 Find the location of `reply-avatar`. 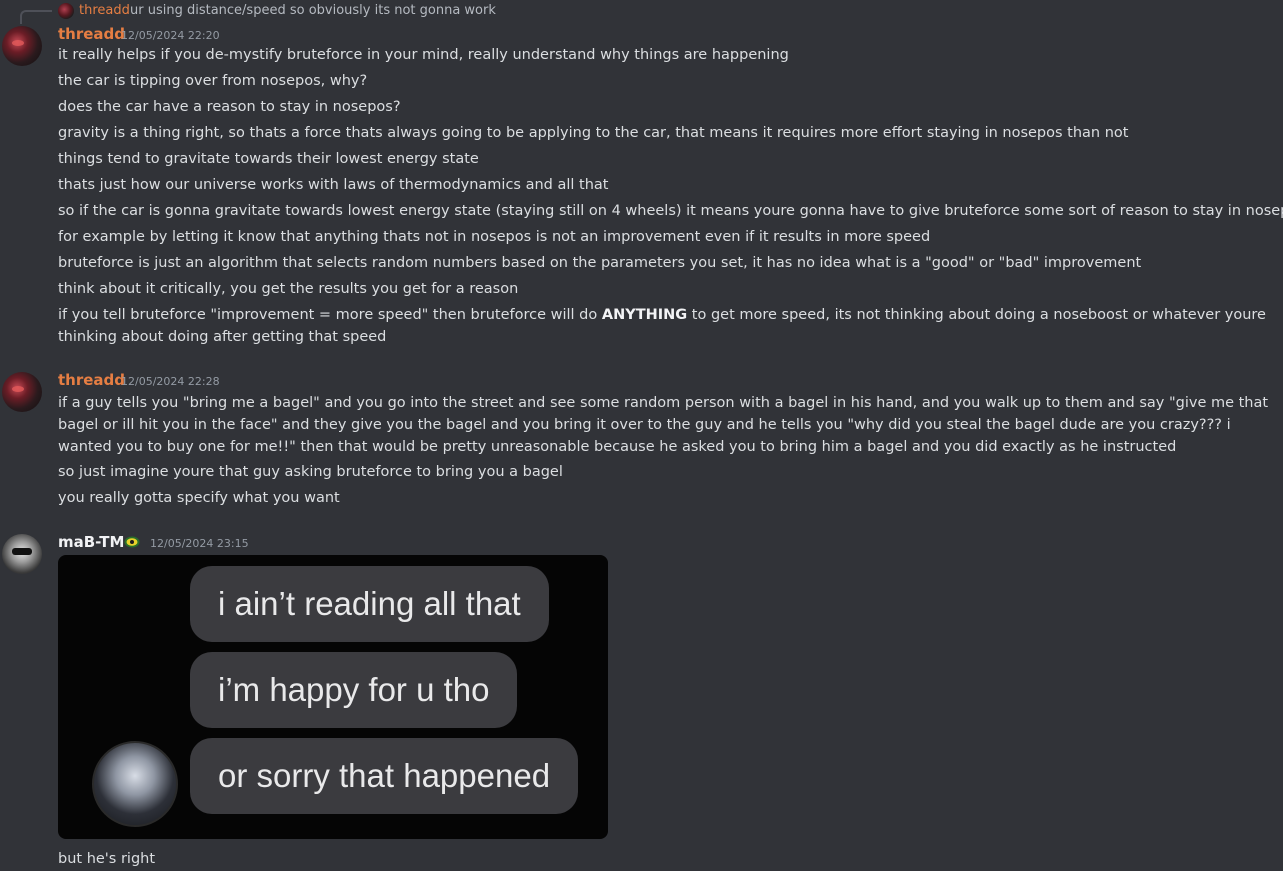

reply-avatar is located at coordinates (66, 11).